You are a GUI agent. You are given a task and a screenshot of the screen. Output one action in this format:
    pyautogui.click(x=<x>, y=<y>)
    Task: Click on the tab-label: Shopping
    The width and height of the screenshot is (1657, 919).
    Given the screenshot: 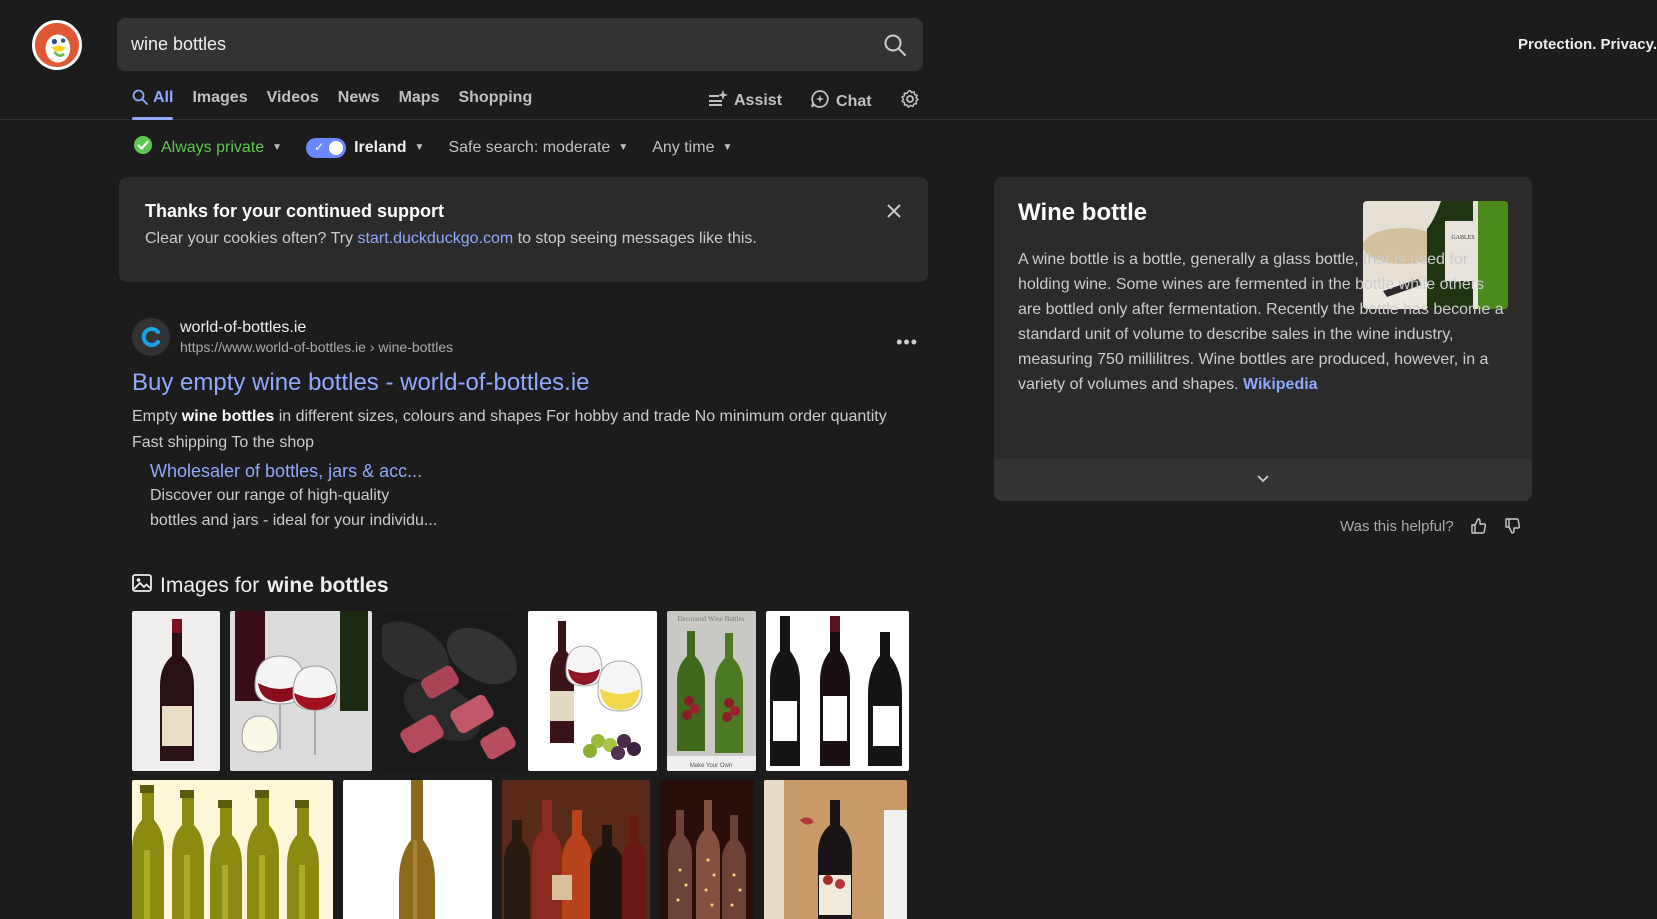 What is the action you would take?
    pyautogui.click(x=495, y=97)
    